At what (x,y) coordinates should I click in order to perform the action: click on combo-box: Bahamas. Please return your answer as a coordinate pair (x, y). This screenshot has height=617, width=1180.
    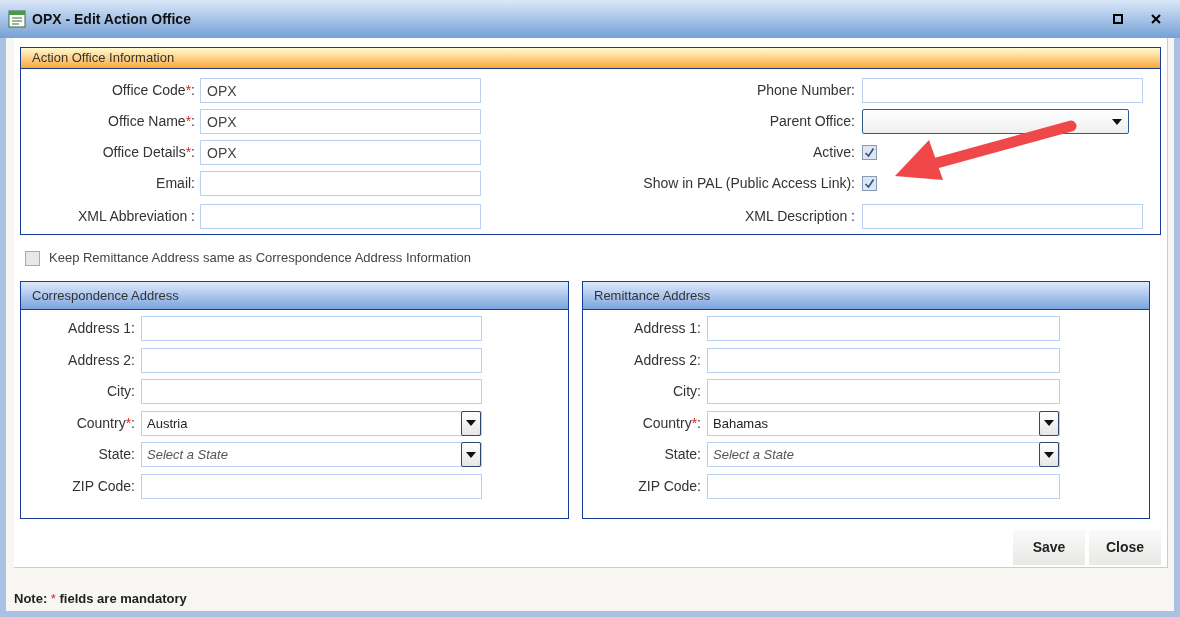
    Looking at the image, I should click on (883, 423).